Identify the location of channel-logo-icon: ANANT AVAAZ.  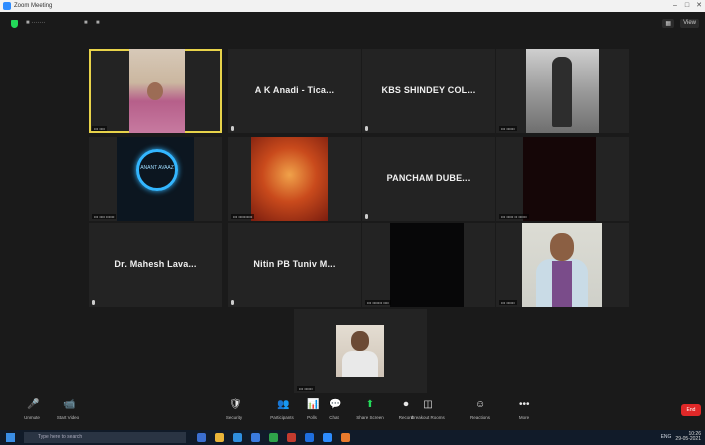
(157, 170).